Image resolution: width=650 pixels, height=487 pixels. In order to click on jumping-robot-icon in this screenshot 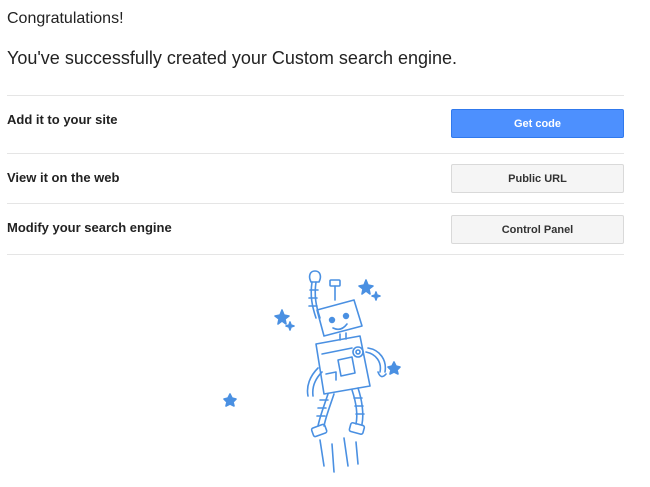, I will do `click(312, 371)`.